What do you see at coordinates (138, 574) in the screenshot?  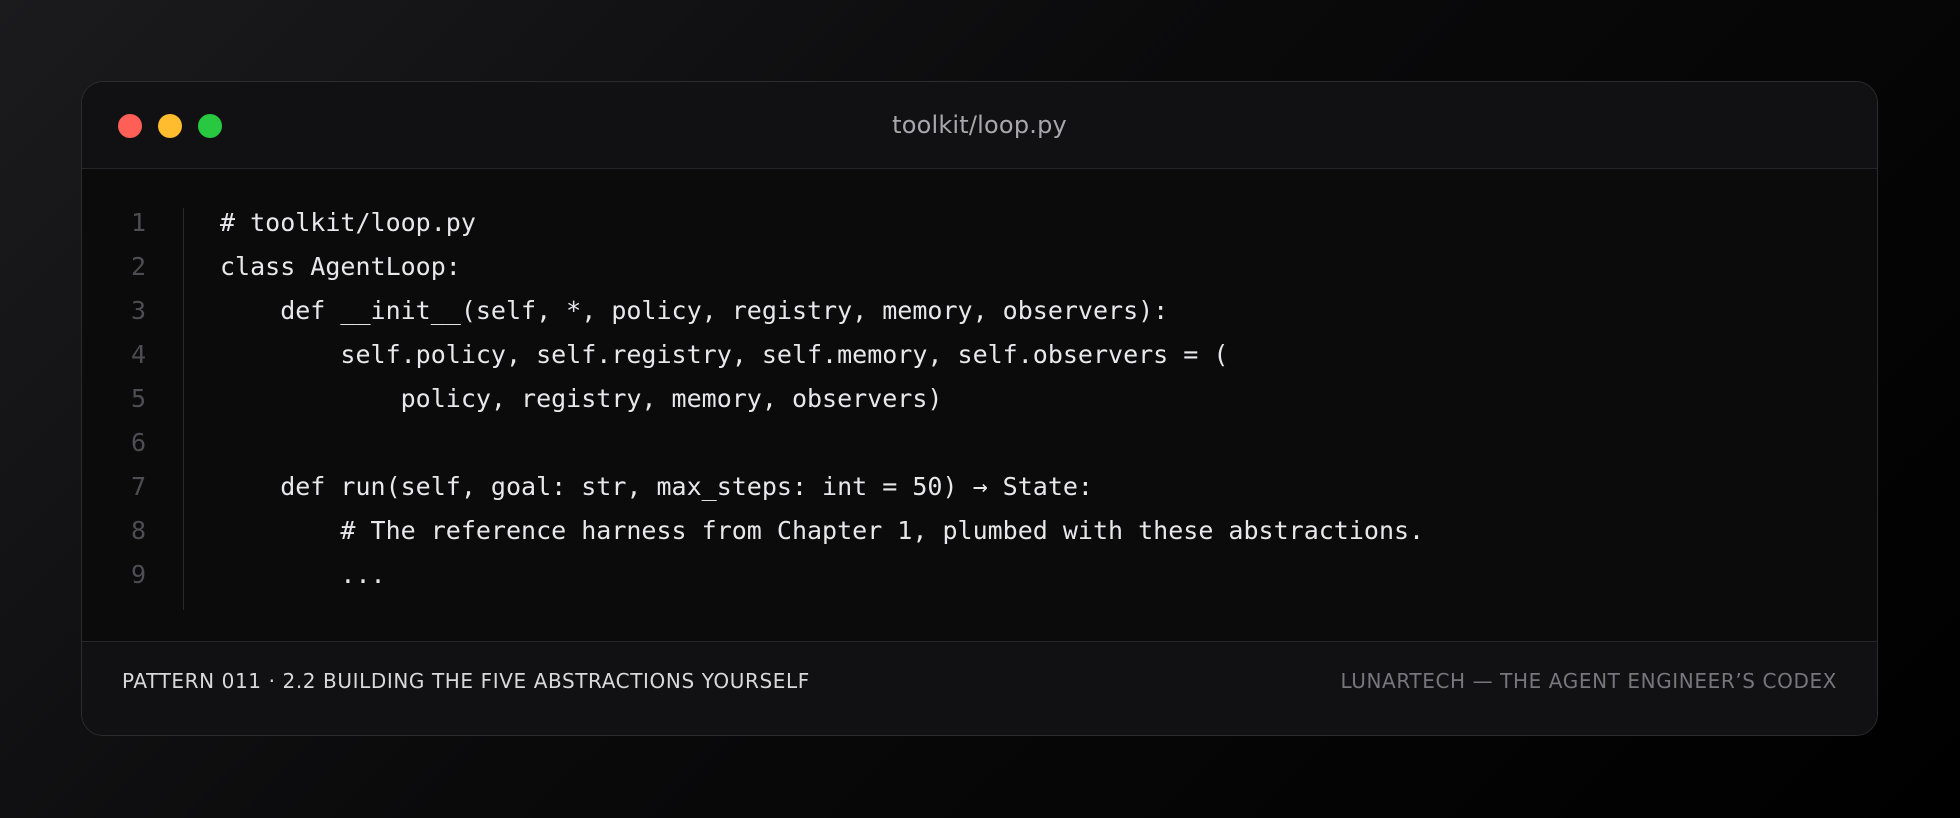 I see `line-number: 9` at bounding box center [138, 574].